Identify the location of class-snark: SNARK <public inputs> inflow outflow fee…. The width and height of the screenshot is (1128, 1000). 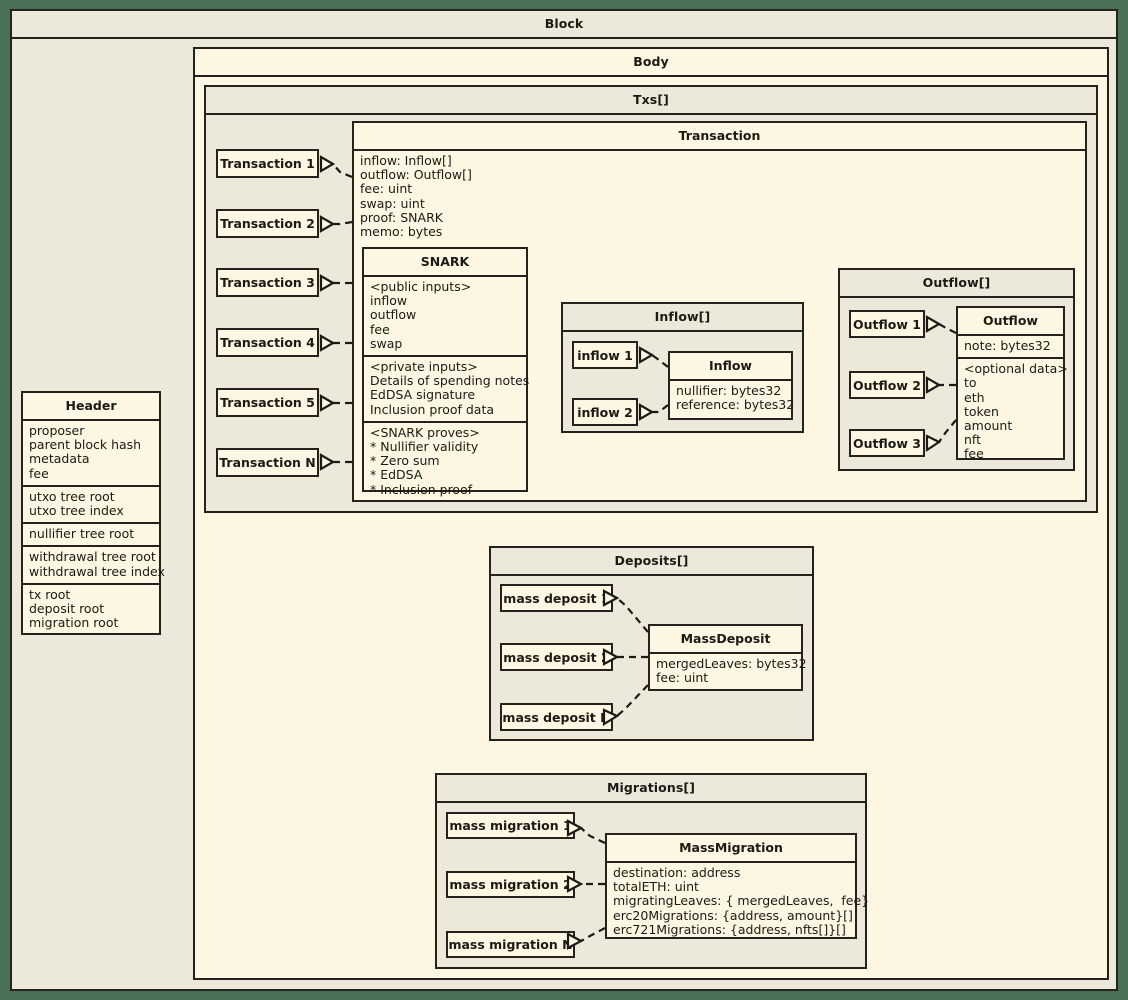
(445, 371).